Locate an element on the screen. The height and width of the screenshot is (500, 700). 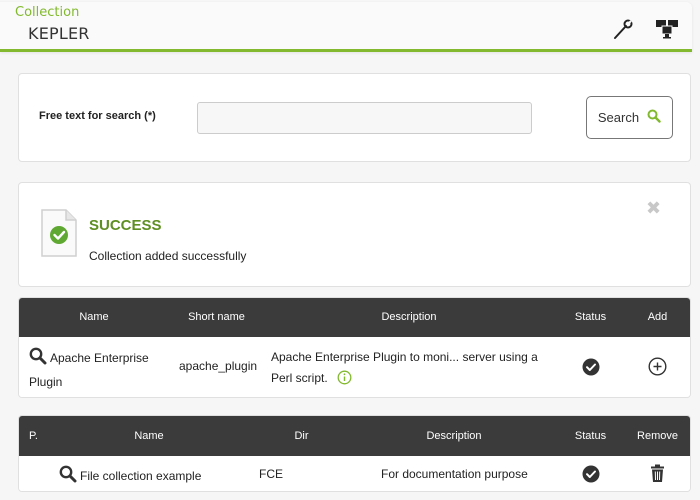
plugin-name-line1: Apache Enterprise is located at coordinates (99, 358).